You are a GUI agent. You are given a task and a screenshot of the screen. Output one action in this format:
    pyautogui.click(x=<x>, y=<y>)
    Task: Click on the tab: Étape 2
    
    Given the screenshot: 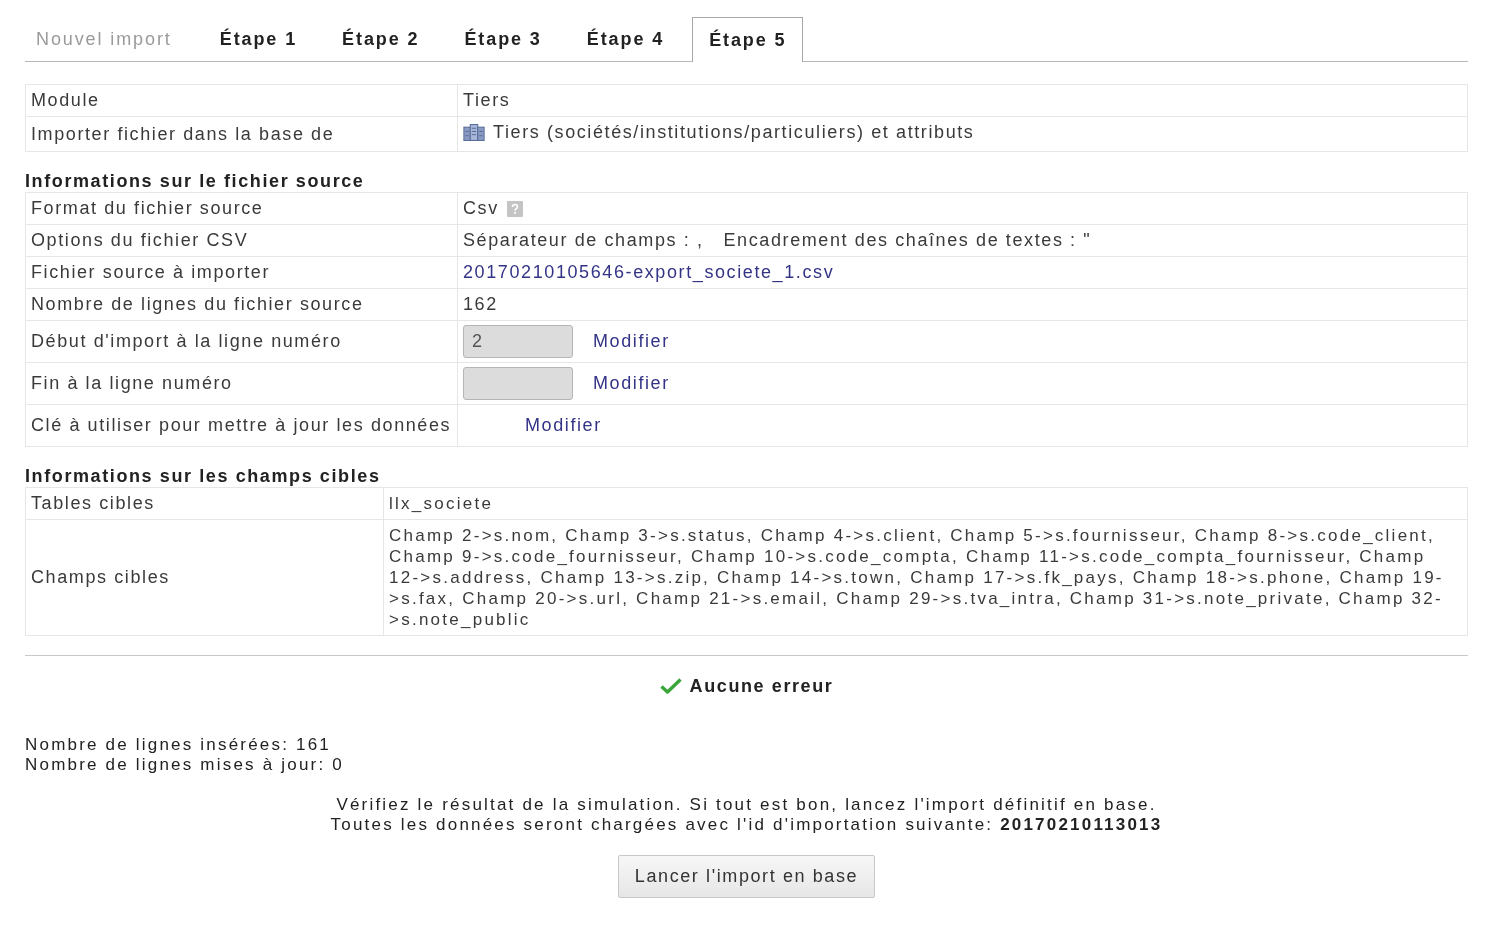 What is the action you would take?
    pyautogui.click(x=381, y=39)
    